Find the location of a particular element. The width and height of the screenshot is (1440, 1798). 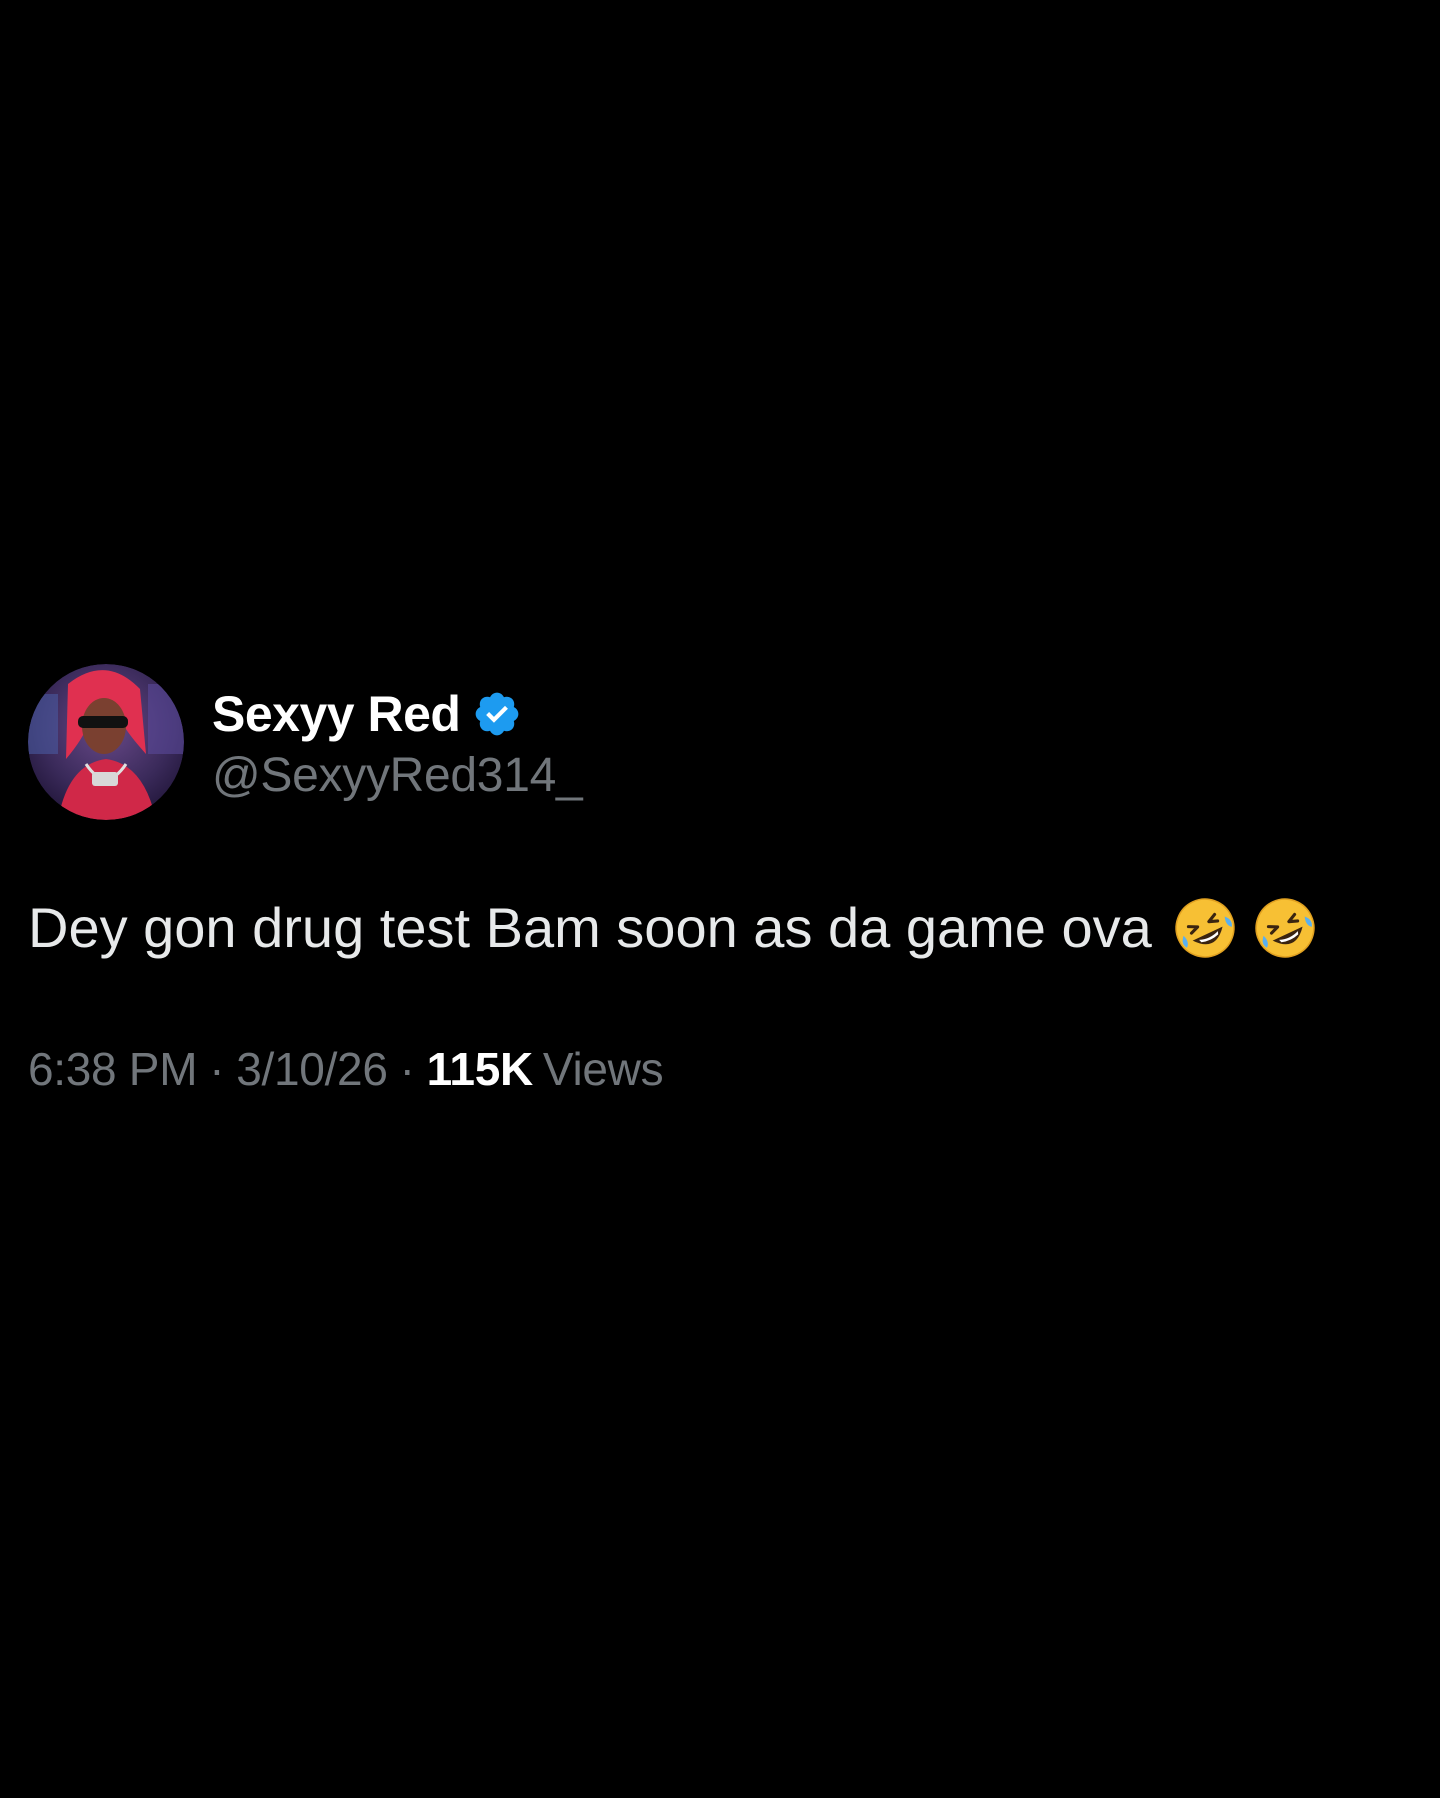

tweet-date: 3/10/26 is located at coordinates (312, 1069).